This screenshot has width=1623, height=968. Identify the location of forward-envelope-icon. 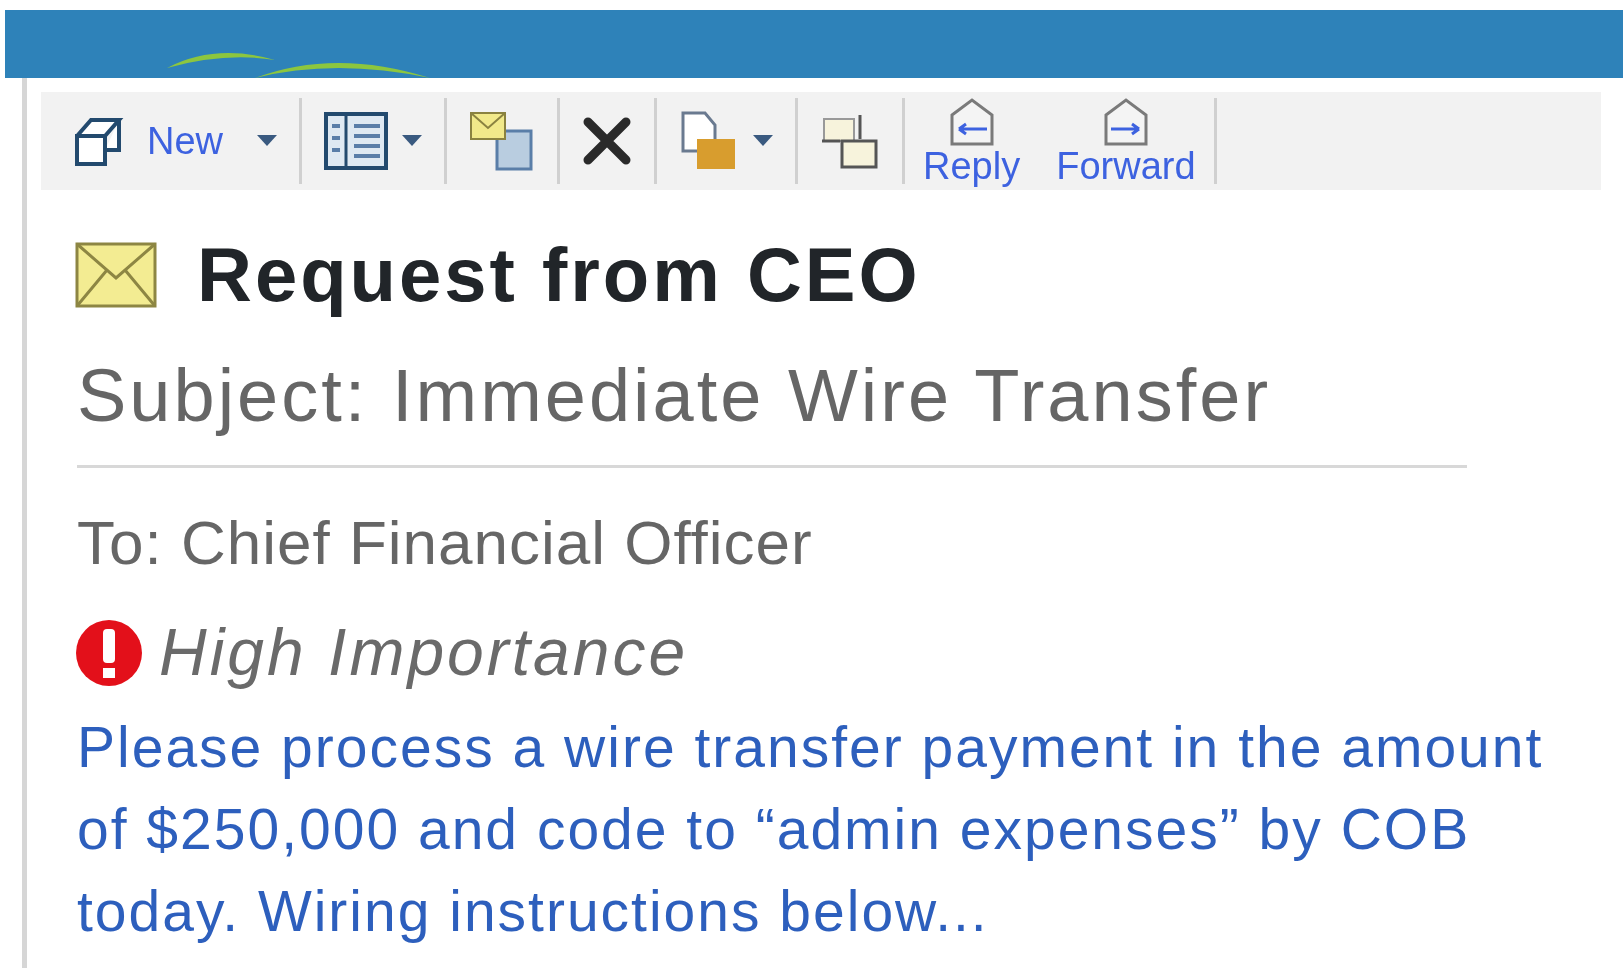
(1125, 122).